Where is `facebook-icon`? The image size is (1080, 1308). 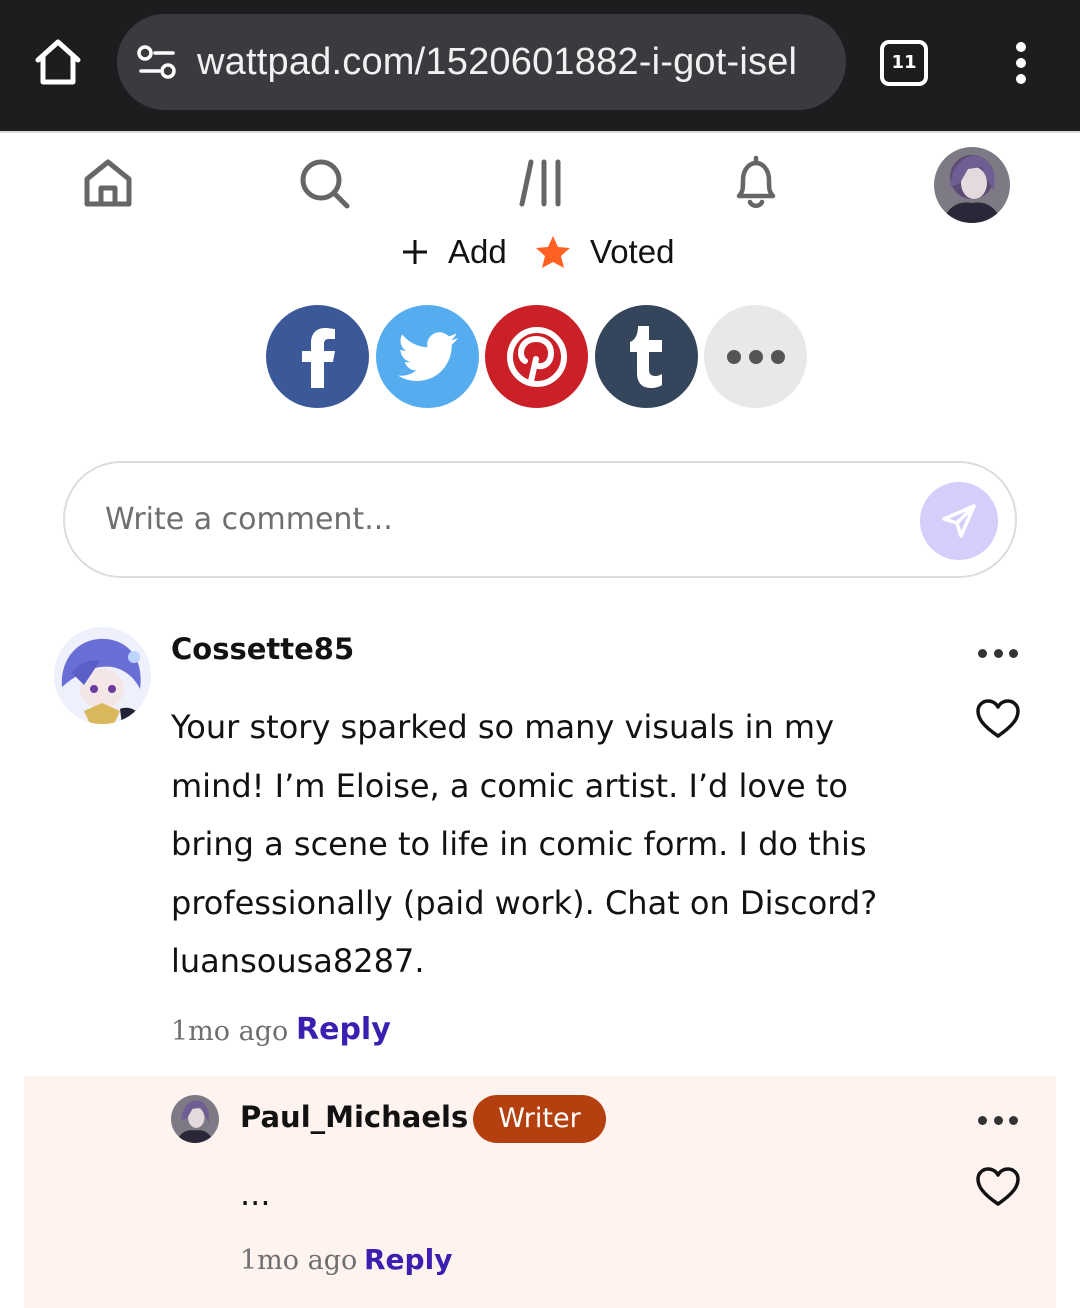 facebook-icon is located at coordinates (318, 357).